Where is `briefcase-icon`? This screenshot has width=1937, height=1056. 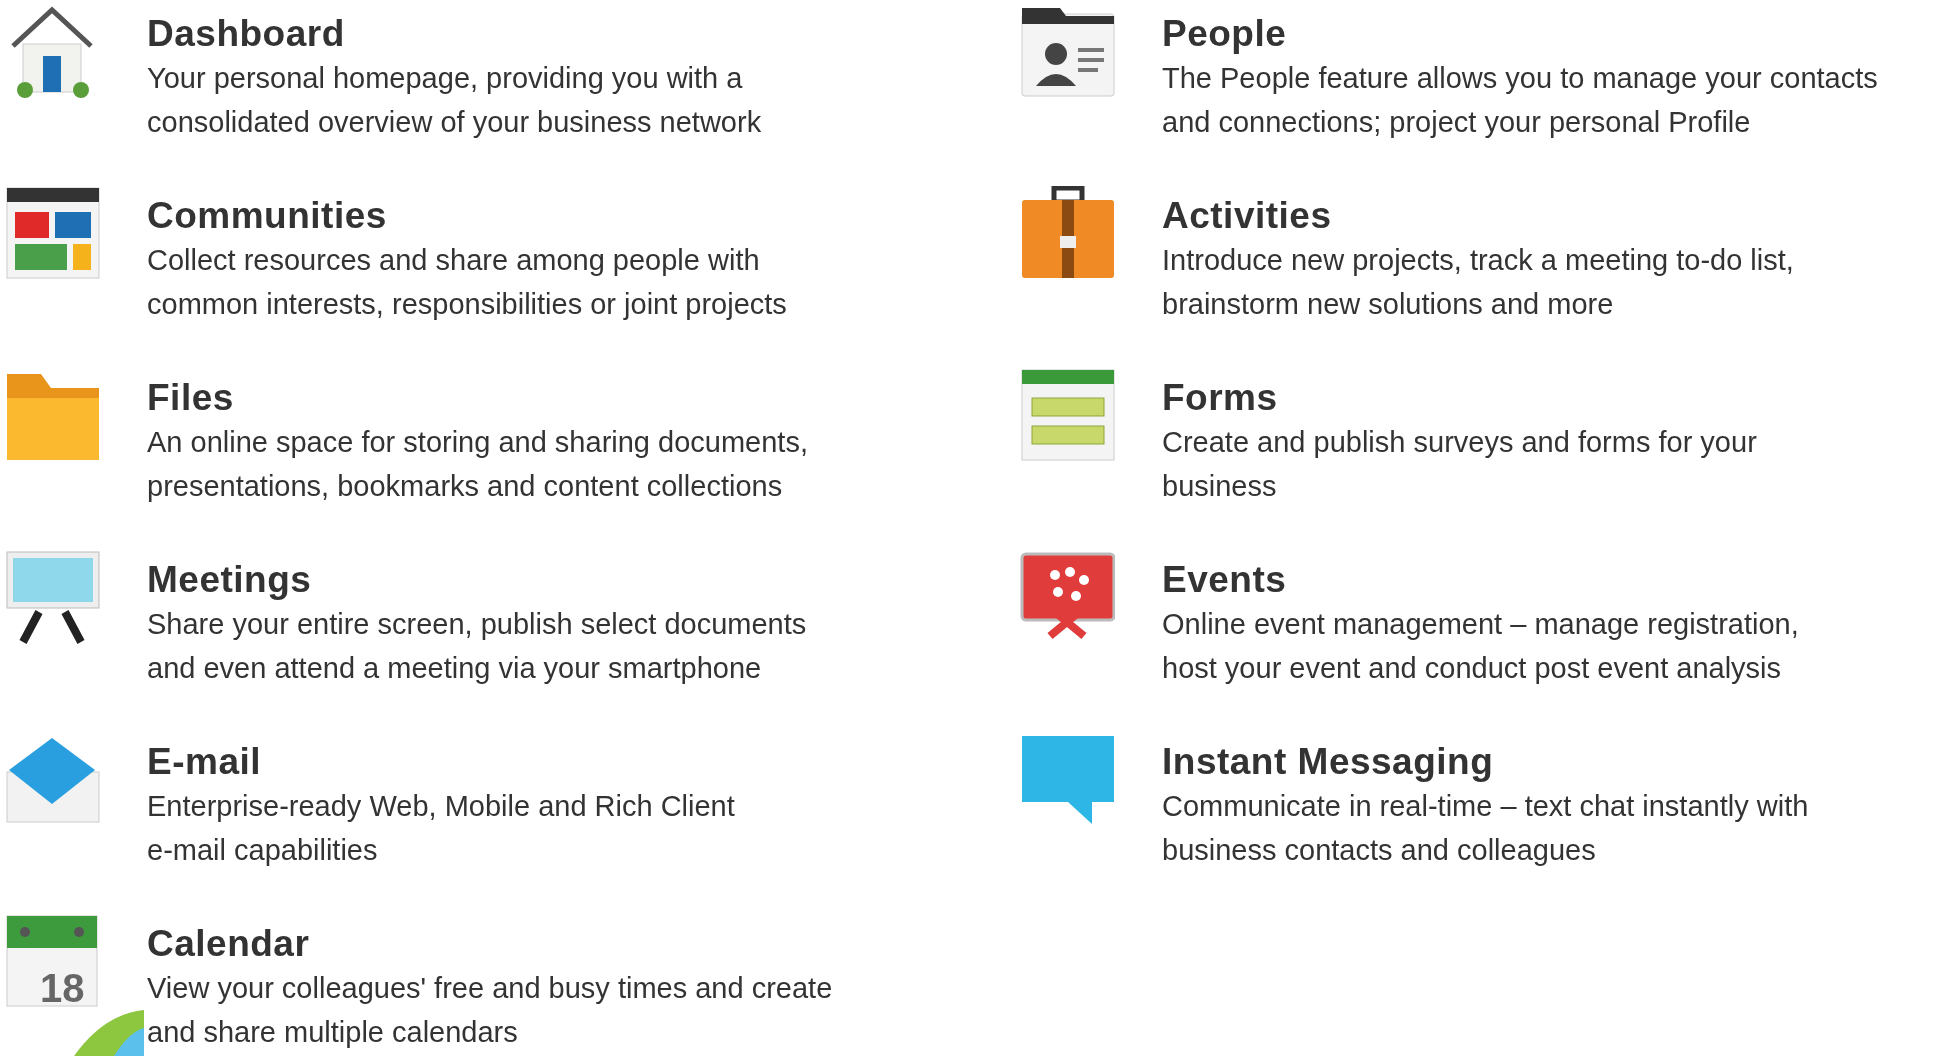
briefcase-icon is located at coordinates (1067, 233).